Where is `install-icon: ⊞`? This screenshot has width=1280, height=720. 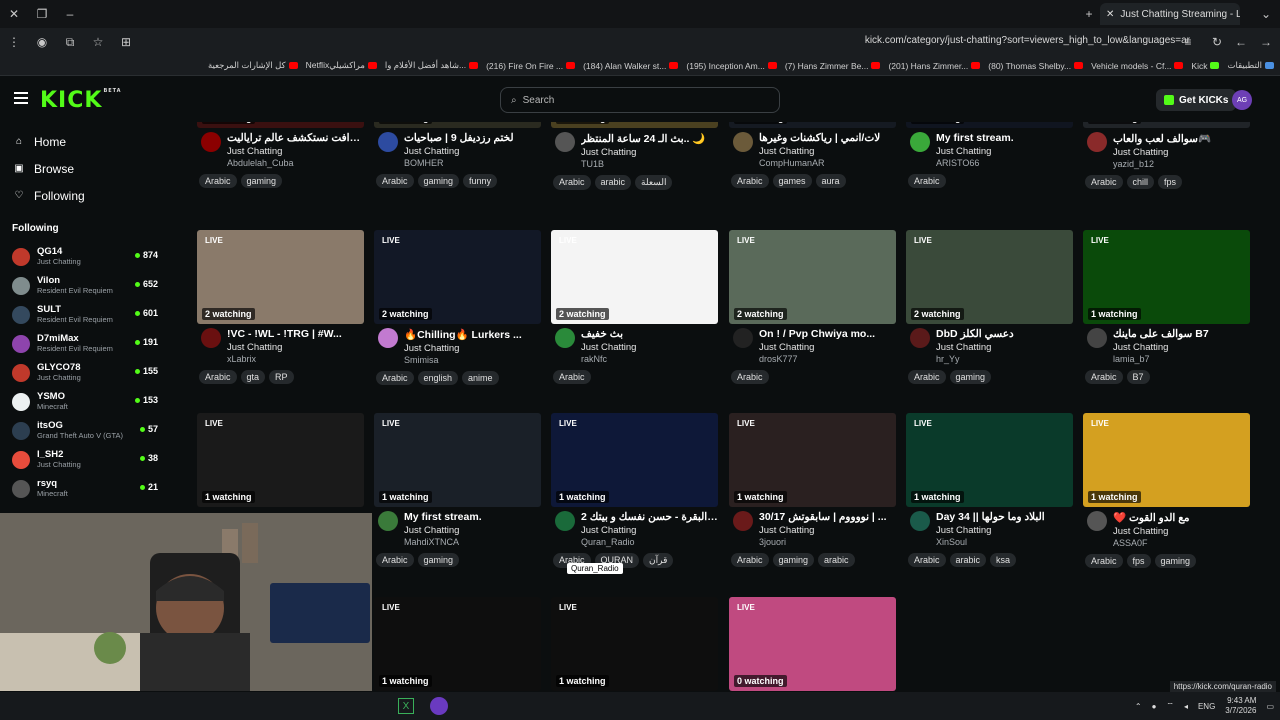 install-icon: ⊞ is located at coordinates (126, 42).